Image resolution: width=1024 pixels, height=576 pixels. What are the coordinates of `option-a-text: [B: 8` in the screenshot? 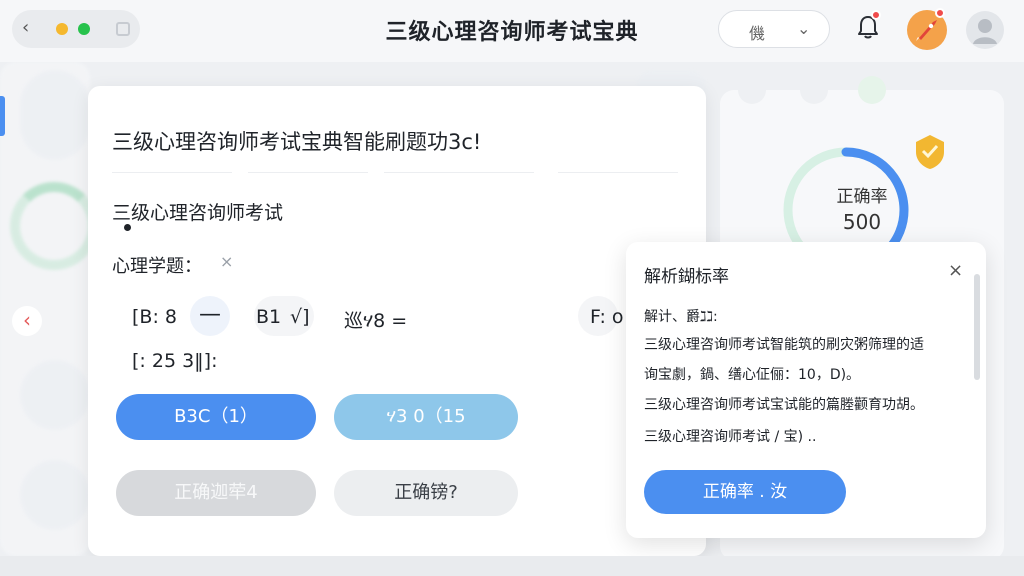 It's located at (154, 317).